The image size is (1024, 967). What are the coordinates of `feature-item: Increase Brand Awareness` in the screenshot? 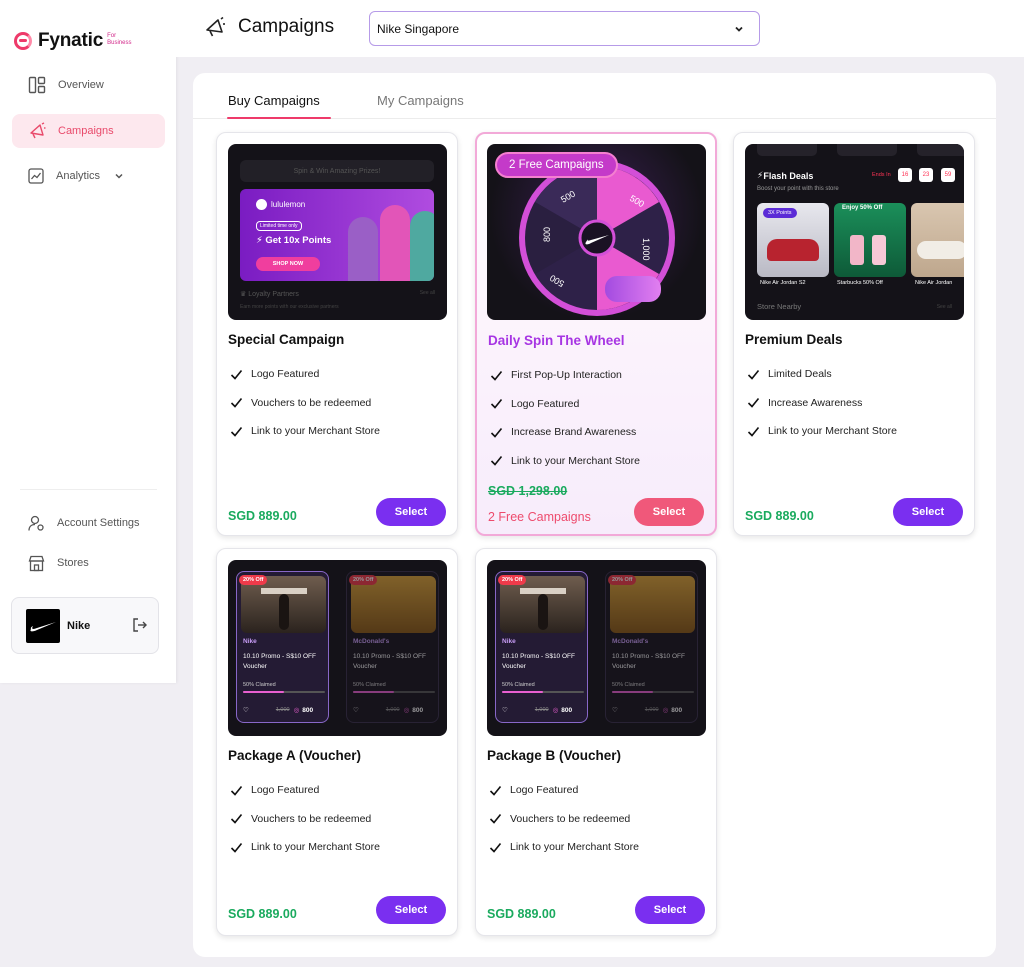 It's located at (565, 432).